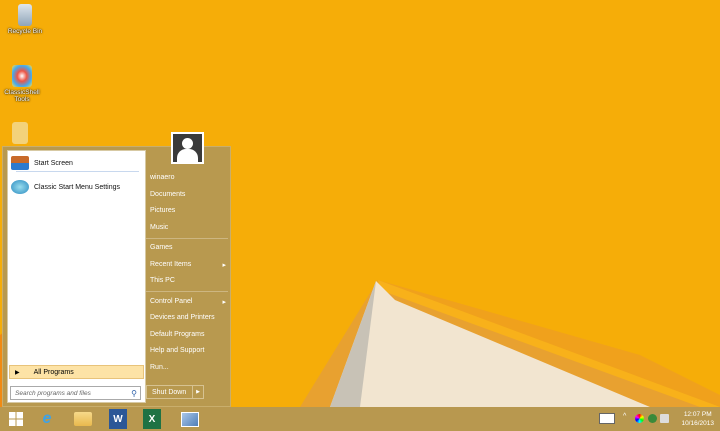 The image size is (720, 431). What do you see at coordinates (188, 280) in the screenshot?
I see `menu-item-this-pc: This PC` at bounding box center [188, 280].